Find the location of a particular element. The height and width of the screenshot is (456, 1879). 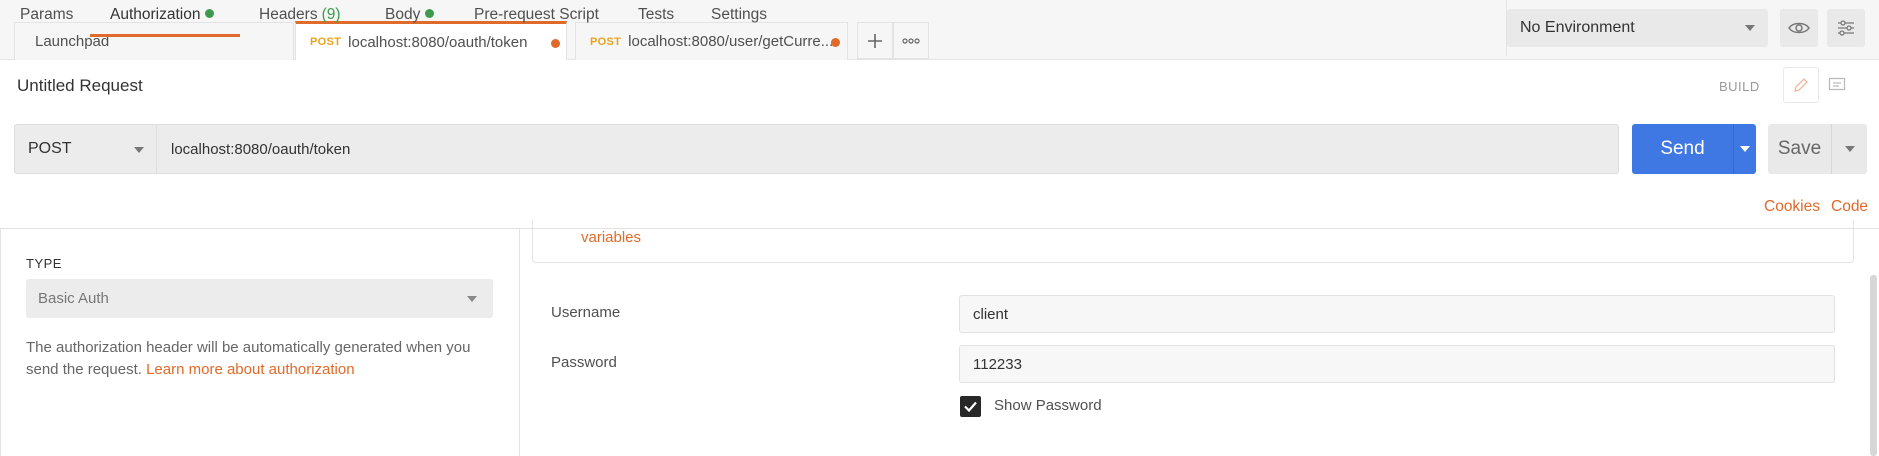

tab-headers-label: Headers is located at coordinates (288, 14).